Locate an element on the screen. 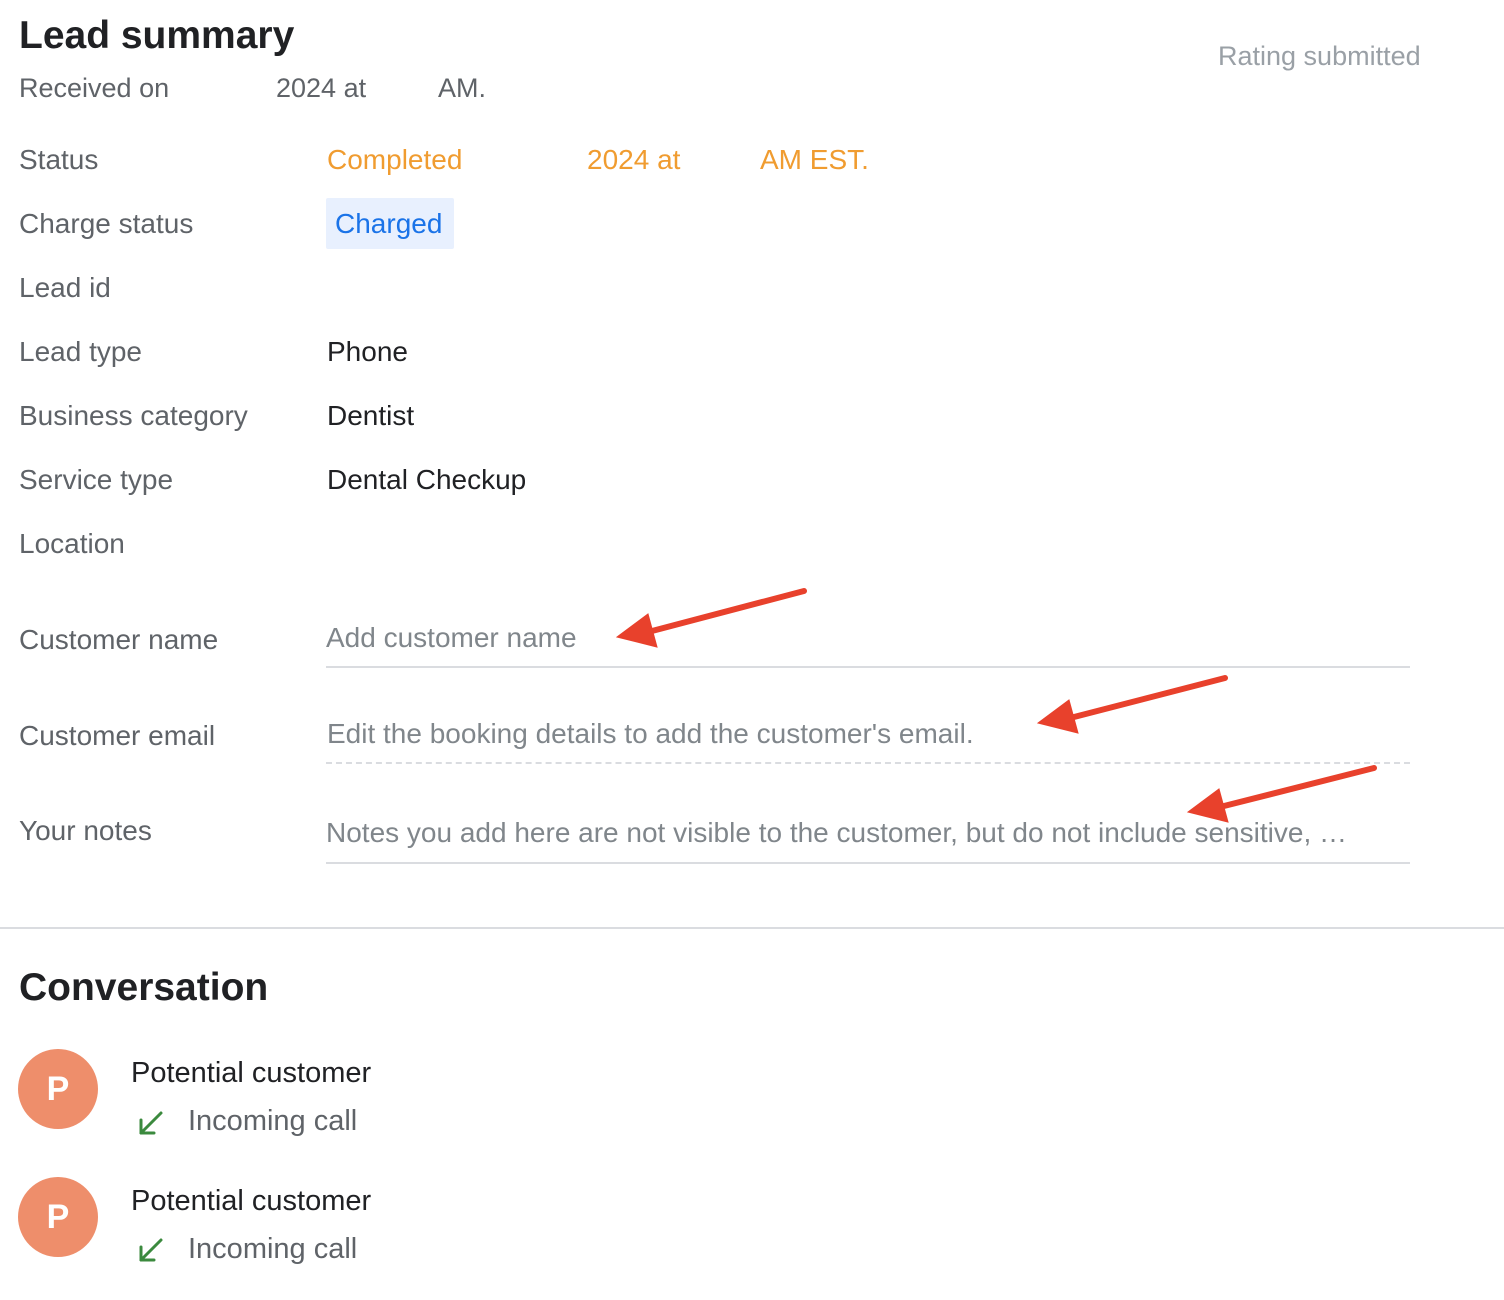 The width and height of the screenshot is (1504, 1300). charge-status-label: Charge status is located at coordinates (106, 223).